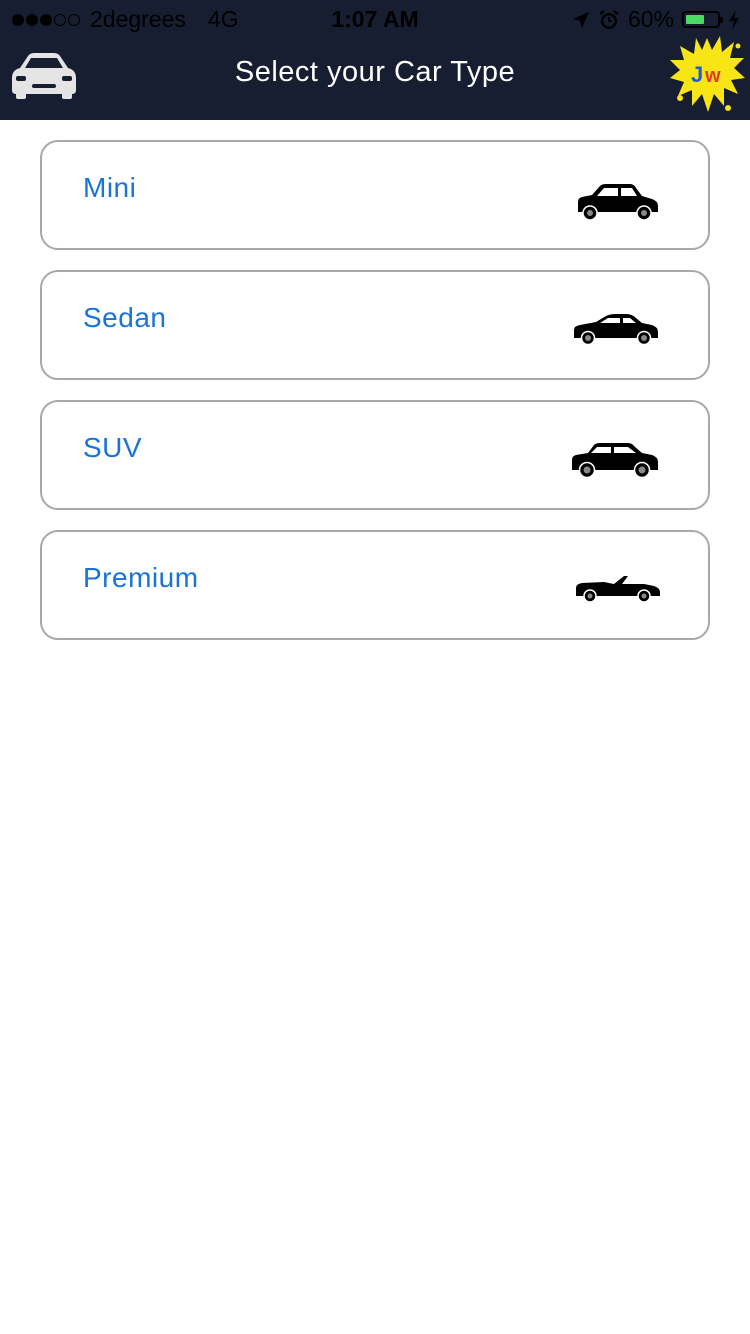  What do you see at coordinates (141, 577) in the screenshot?
I see `car-type-label: Premium` at bounding box center [141, 577].